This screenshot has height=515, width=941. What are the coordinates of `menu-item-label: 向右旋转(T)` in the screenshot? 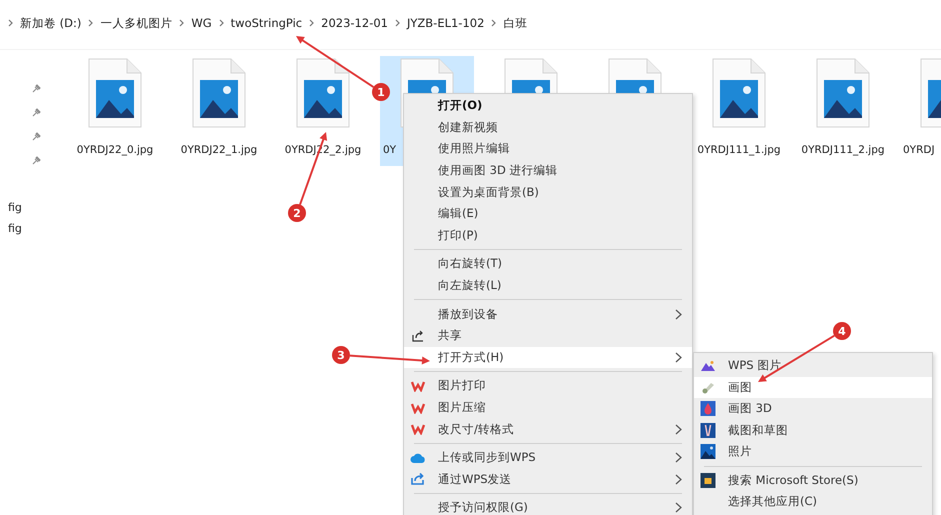 It's located at (470, 264).